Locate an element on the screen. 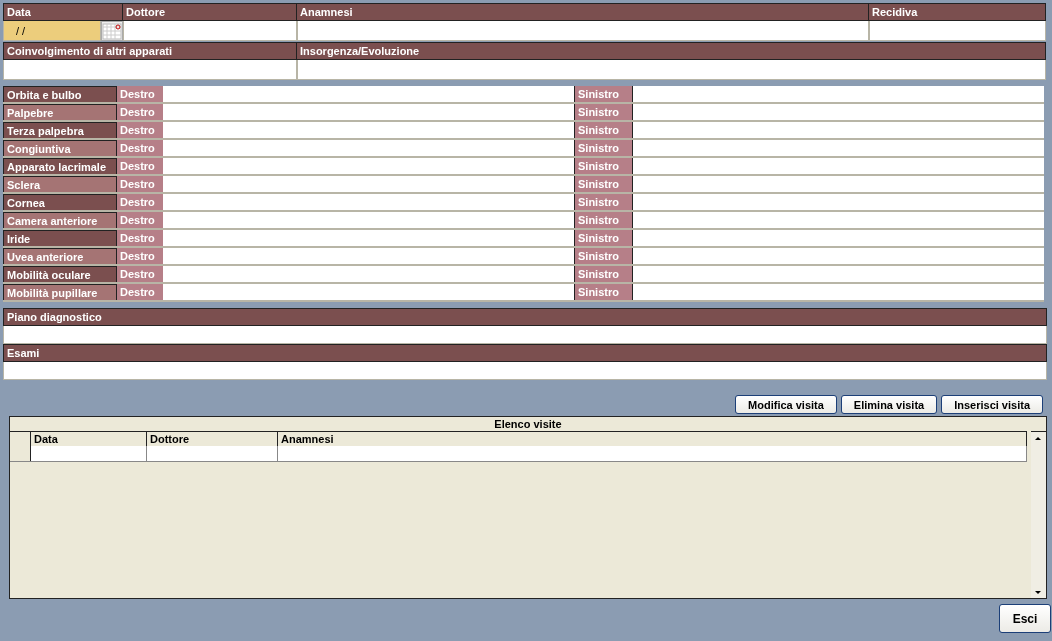  calendar-button is located at coordinates (112, 31).